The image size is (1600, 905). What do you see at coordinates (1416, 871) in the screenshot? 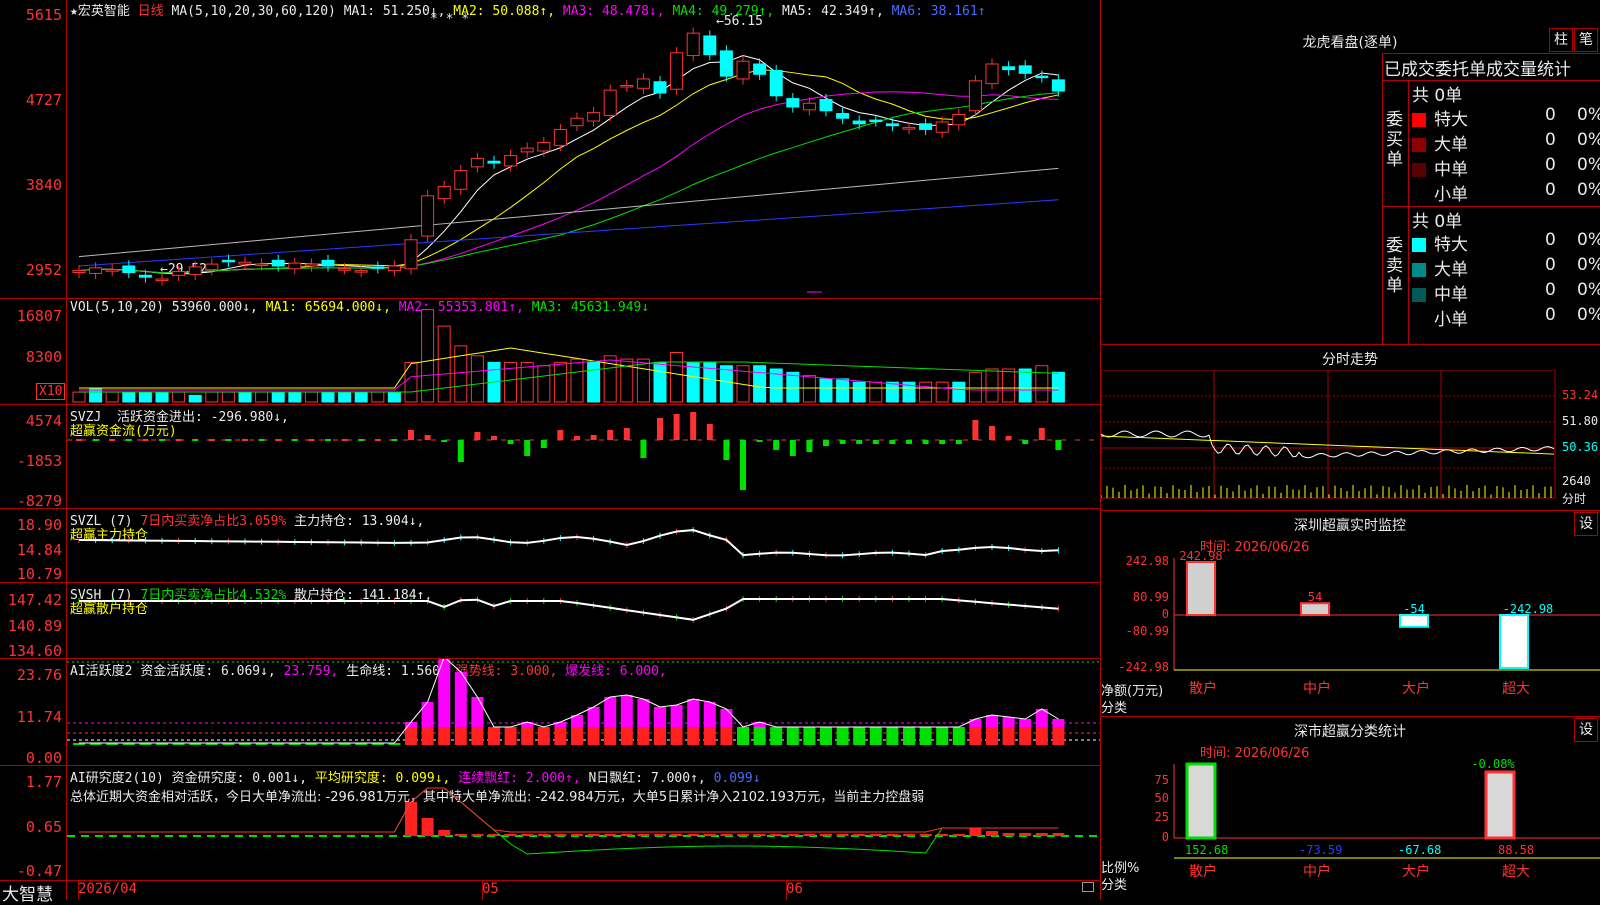
I see `cls-category: 大户` at bounding box center [1416, 871].